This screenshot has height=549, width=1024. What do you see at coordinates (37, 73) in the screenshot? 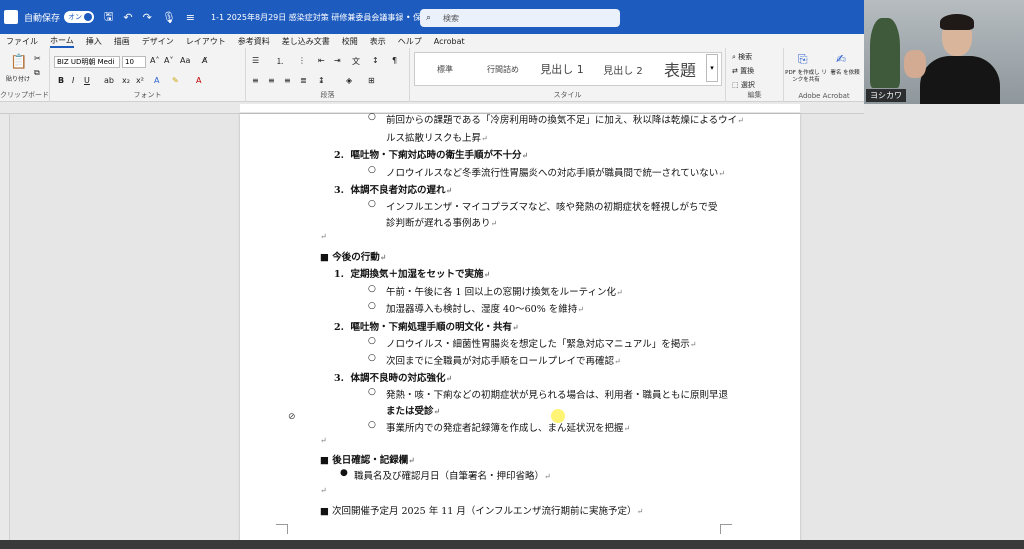
I see `copy-icon: ⧉` at bounding box center [37, 73].